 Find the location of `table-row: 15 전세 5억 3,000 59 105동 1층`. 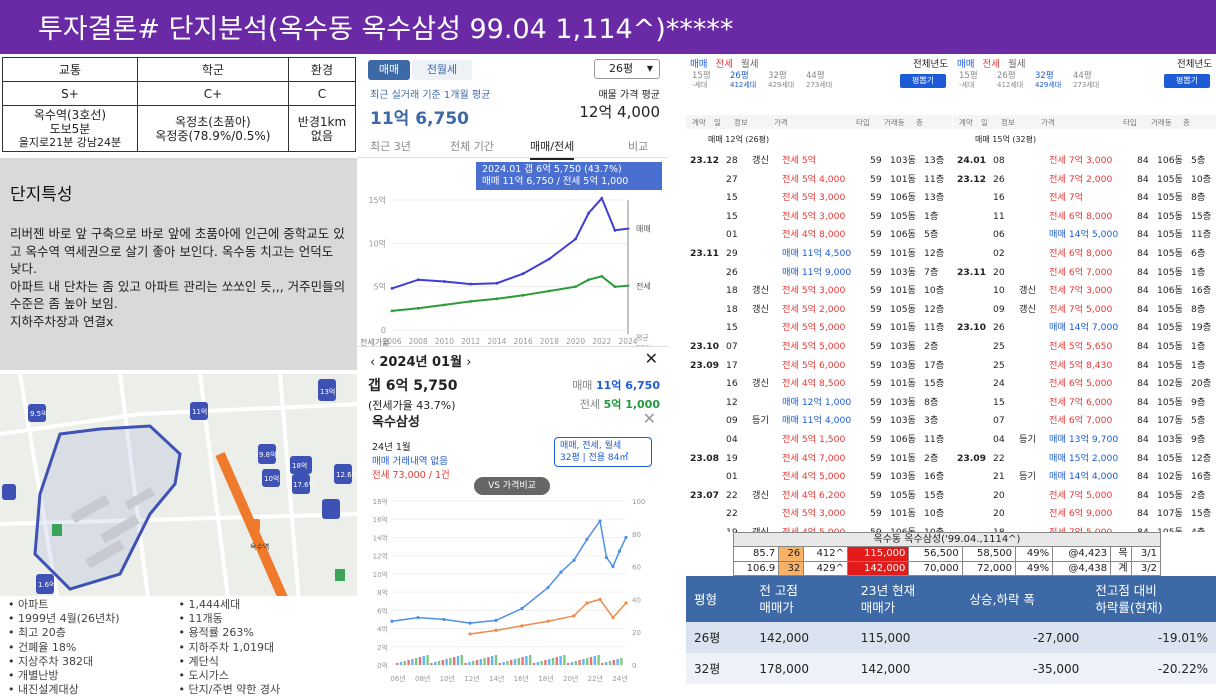

table-row: 15 전세 5억 3,000 59 105동 1층 is located at coordinates (819, 217).